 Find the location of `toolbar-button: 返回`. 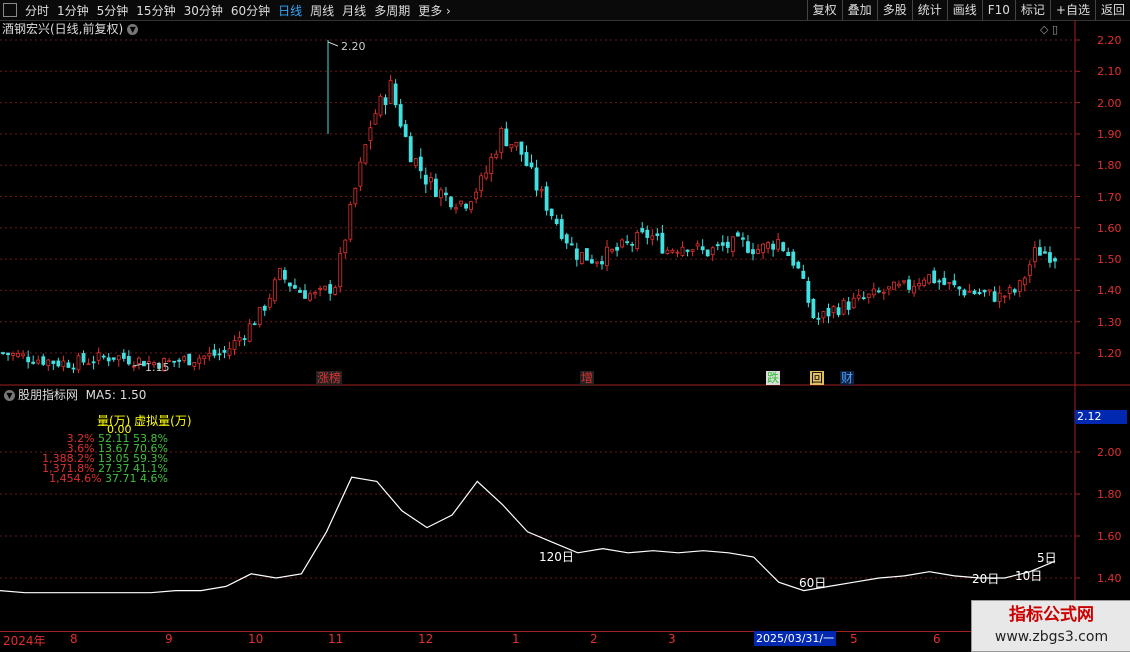

toolbar-button: 返回 is located at coordinates (1112, 10).